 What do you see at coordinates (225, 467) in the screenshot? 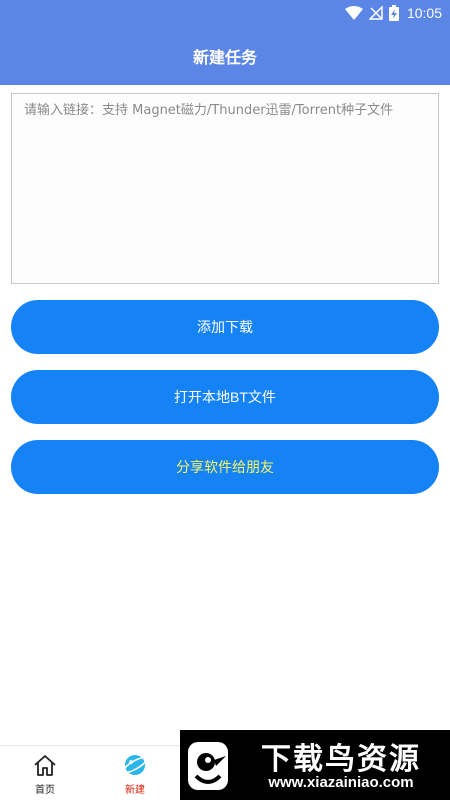
I see `share-app-button: 分享软件给朋友` at bounding box center [225, 467].